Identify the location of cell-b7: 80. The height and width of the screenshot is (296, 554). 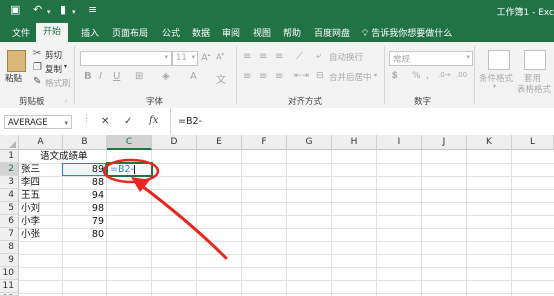
(84, 234).